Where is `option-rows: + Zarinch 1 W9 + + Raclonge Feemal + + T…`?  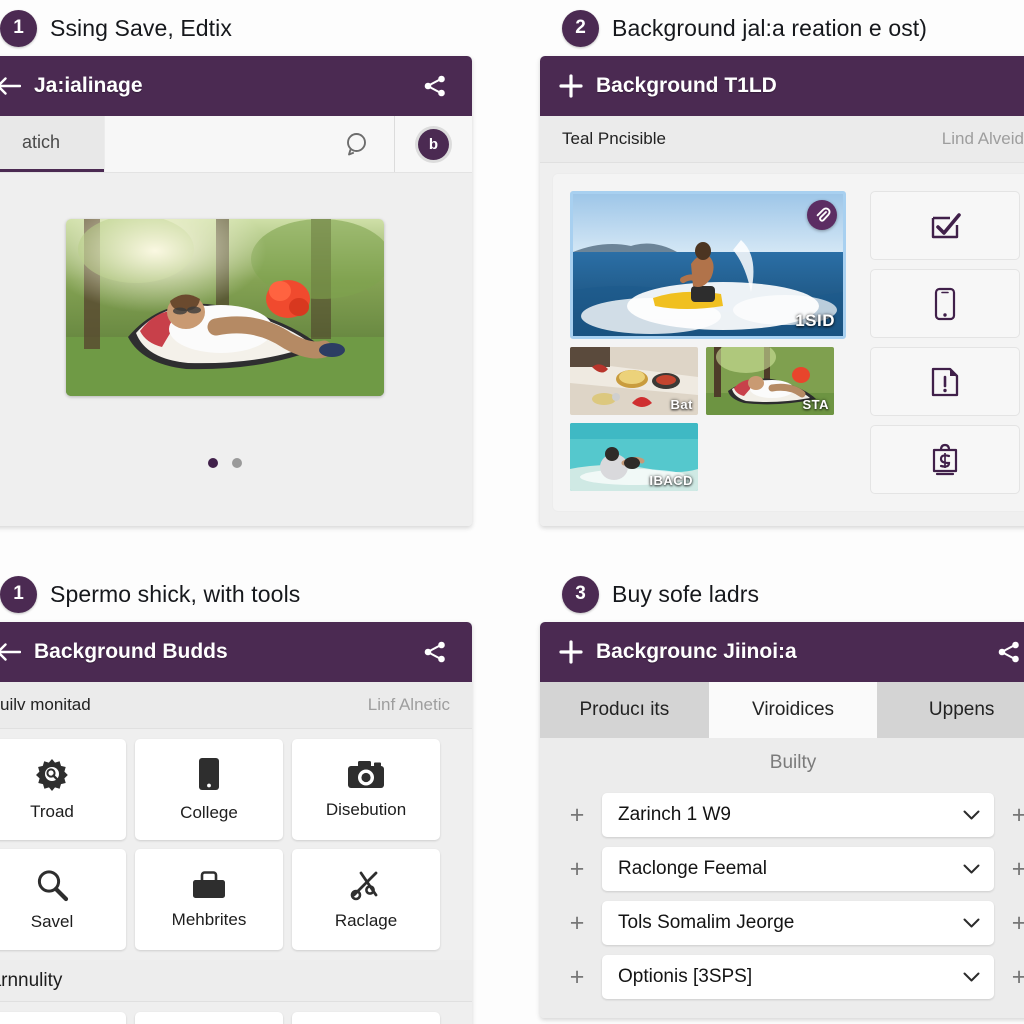
option-rows: + Zarinch 1 W9 + + Raclonge Feemal + + T… is located at coordinates (782, 901).